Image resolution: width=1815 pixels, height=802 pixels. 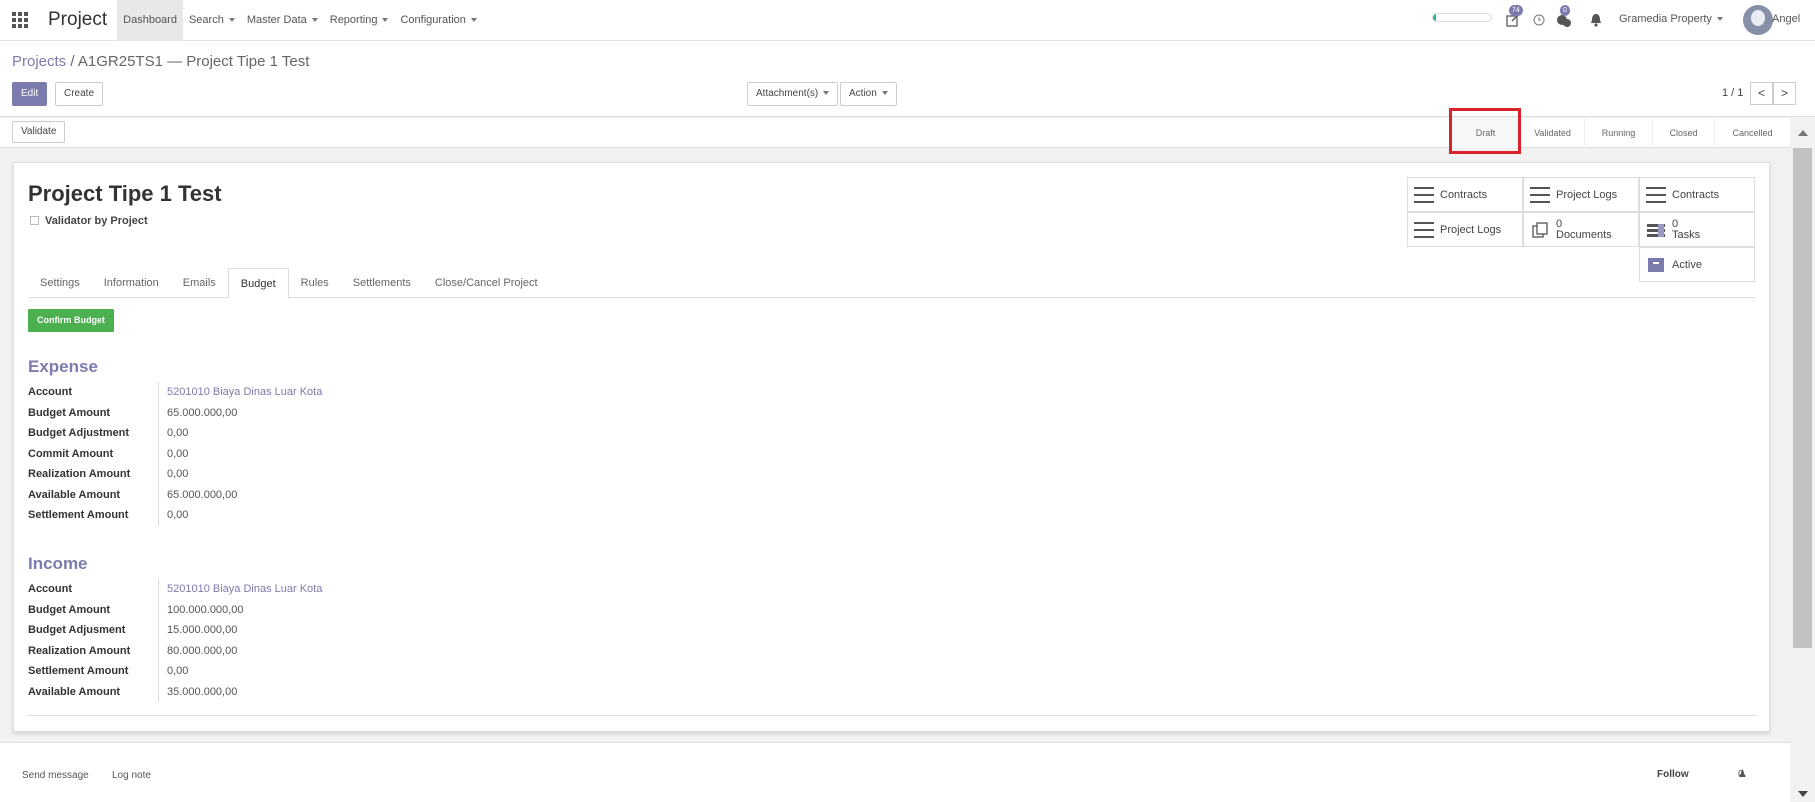 I want to click on clock-icon, so click(x=1539, y=21).